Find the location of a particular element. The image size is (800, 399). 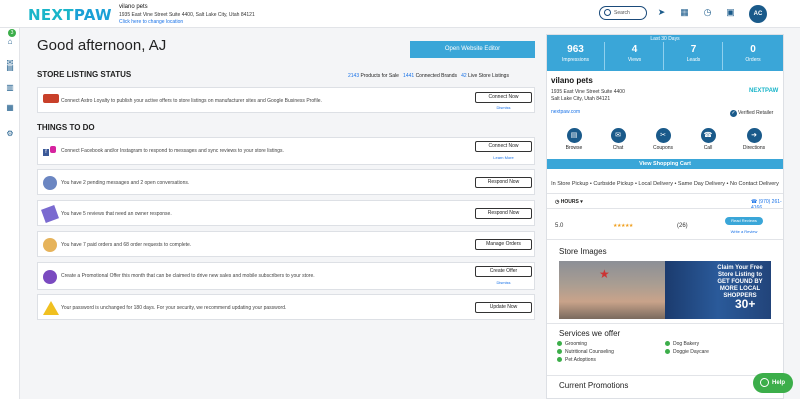

warning-icon is located at coordinates (51, 308).